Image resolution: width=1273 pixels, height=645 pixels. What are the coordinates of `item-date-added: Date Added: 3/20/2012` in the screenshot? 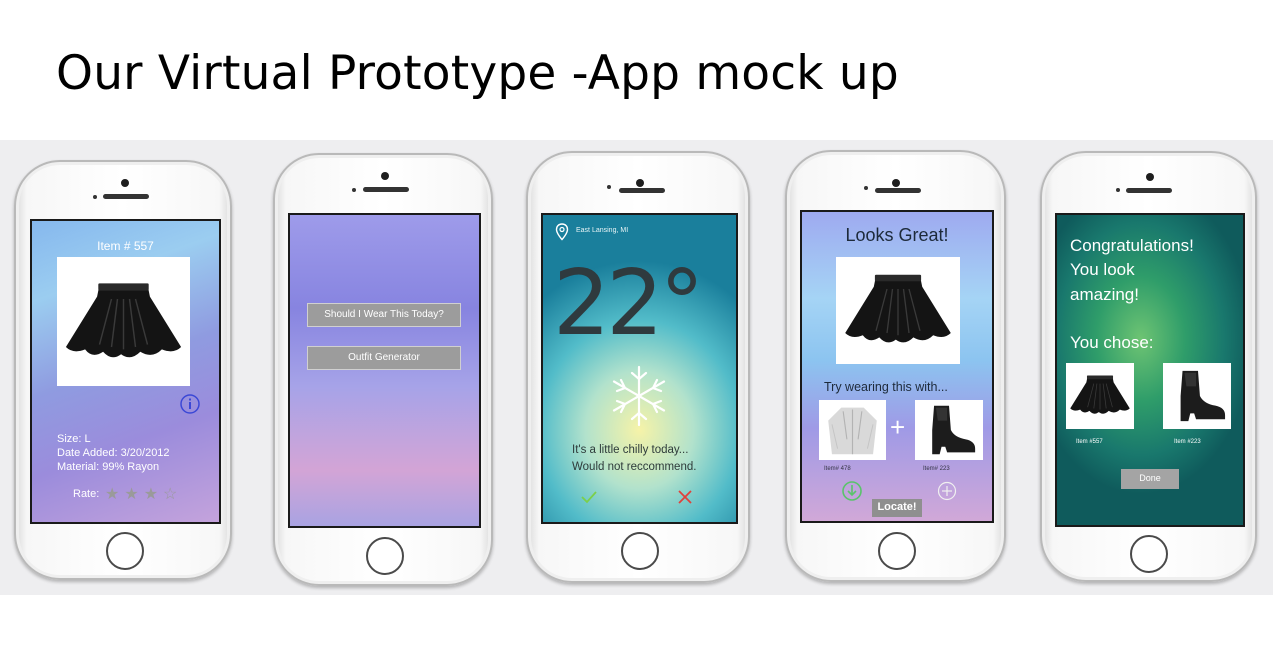 It's located at (113, 453).